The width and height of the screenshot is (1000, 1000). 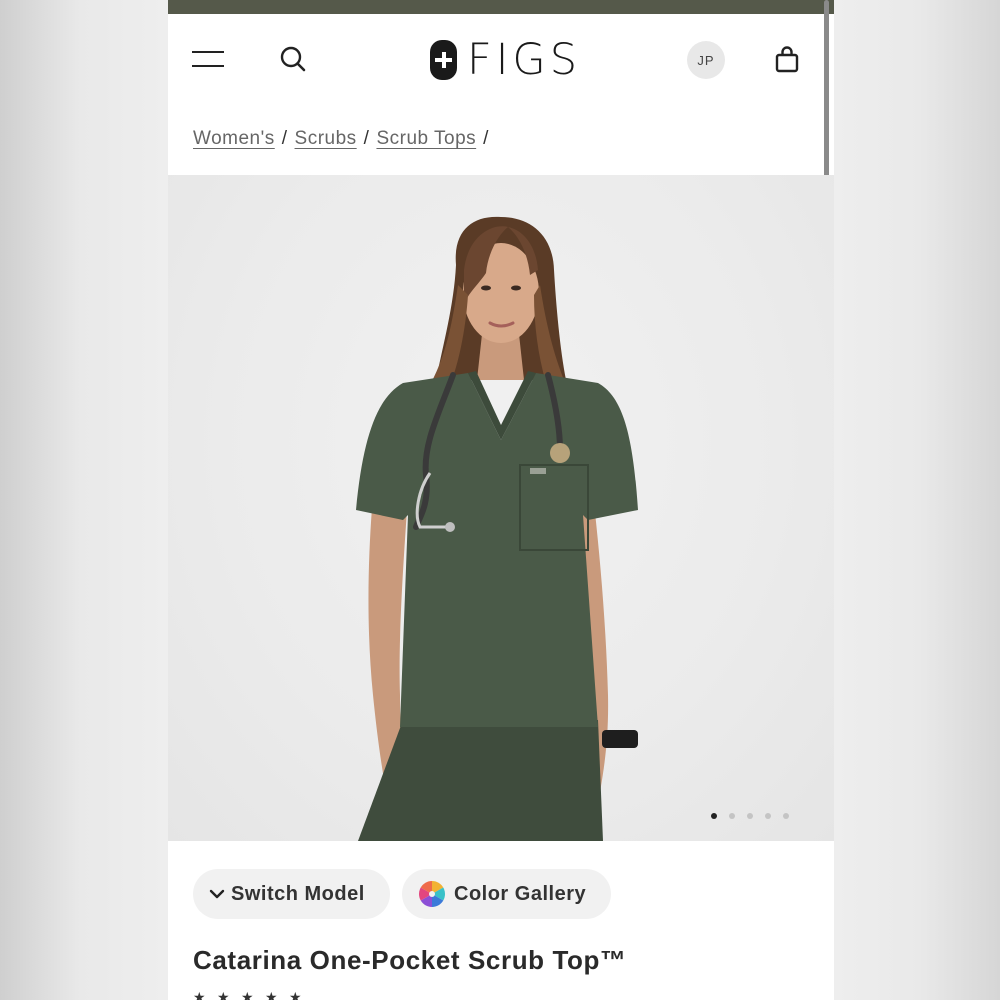 I want to click on breadcrumb-link-scrubs: Scrubs, so click(x=326, y=138).